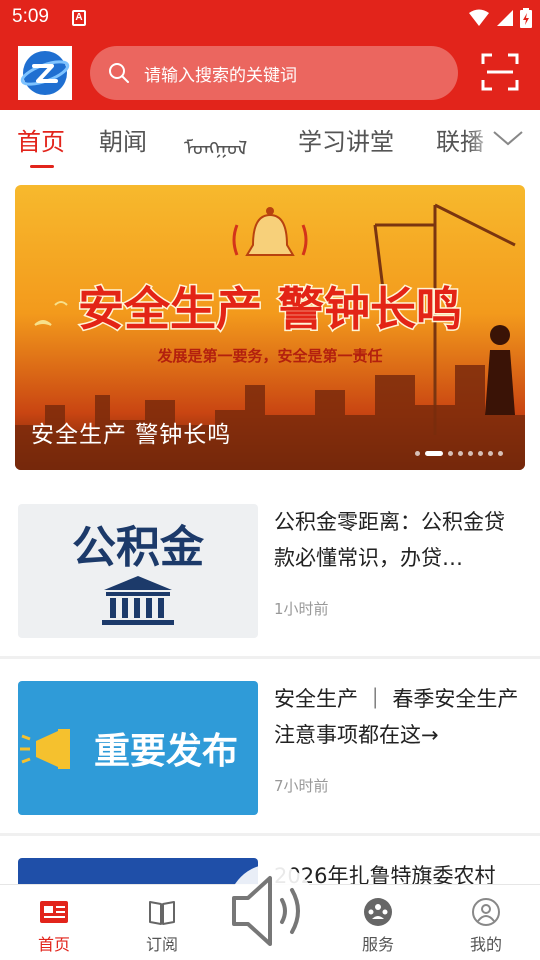 The image size is (540, 960). I want to click on nav-home: 首页, so click(54, 922).